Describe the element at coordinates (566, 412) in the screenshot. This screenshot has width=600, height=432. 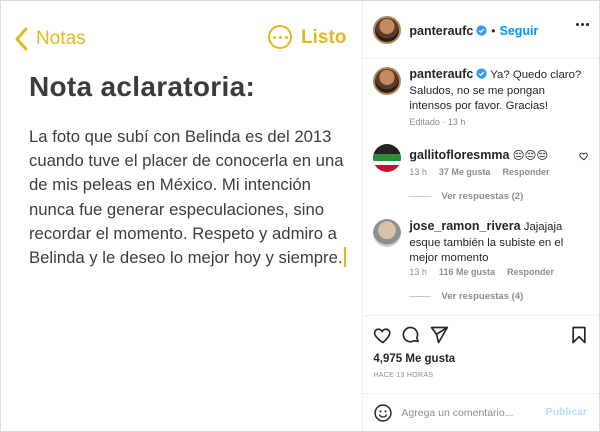
I see `publish-button: Publicar` at that location.